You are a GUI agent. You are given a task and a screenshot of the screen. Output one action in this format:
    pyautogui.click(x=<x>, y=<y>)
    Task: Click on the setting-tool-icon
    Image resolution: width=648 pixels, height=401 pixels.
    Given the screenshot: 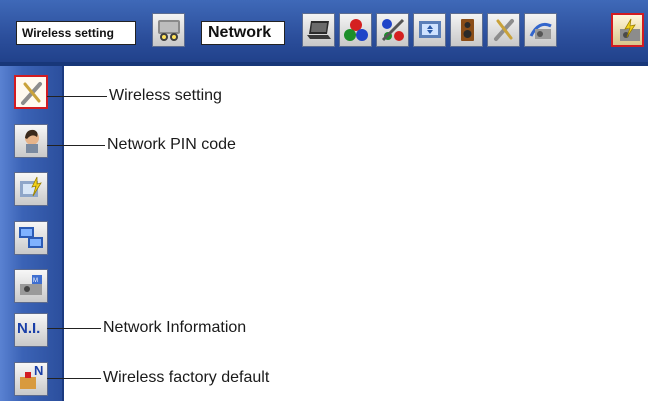 What is the action you would take?
    pyautogui.click(x=503, y=30)
    